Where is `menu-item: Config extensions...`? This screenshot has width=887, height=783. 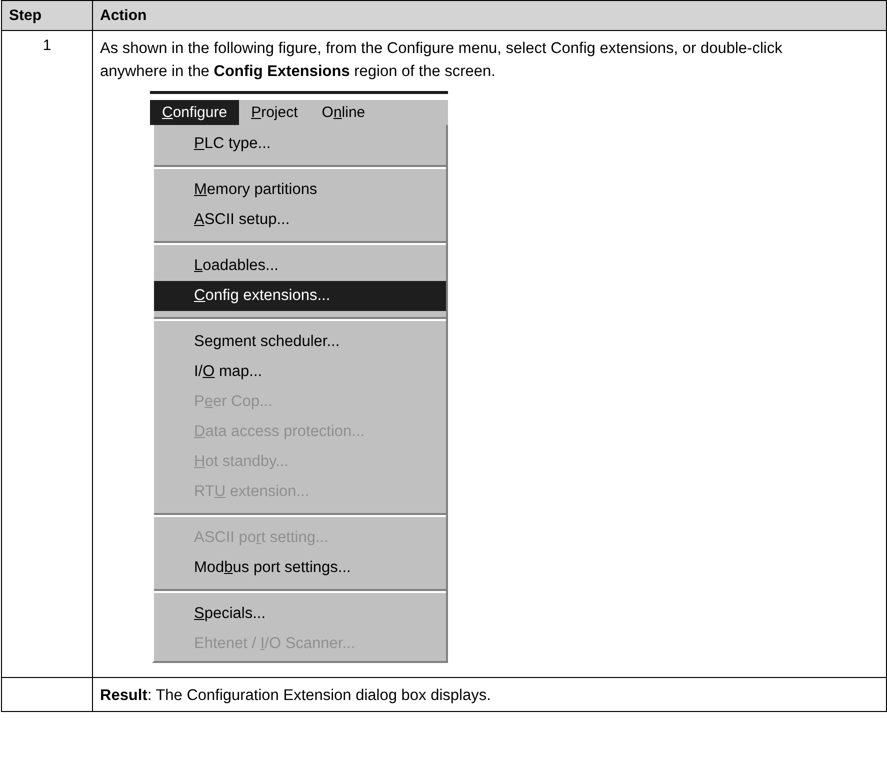
menu-item: Config extensions... is located at coordinates (300, 296).